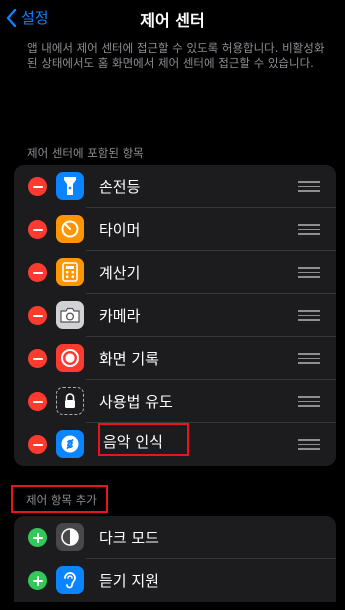  What do you see at coordinates (120, 187) in the screenshot?
I see `control-label: 손전등` at bounding box center [120, 187].